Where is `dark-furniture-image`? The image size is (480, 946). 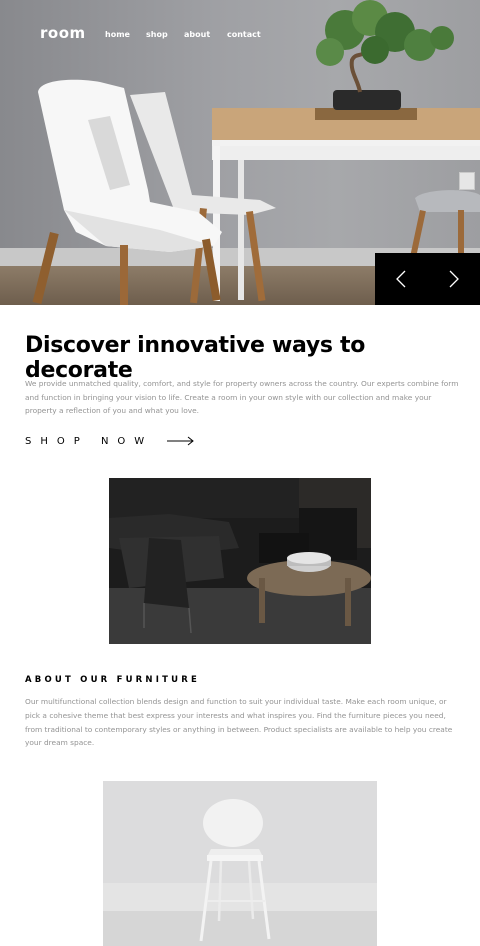 dark-furniture-image is located at coordinates (240, 561).